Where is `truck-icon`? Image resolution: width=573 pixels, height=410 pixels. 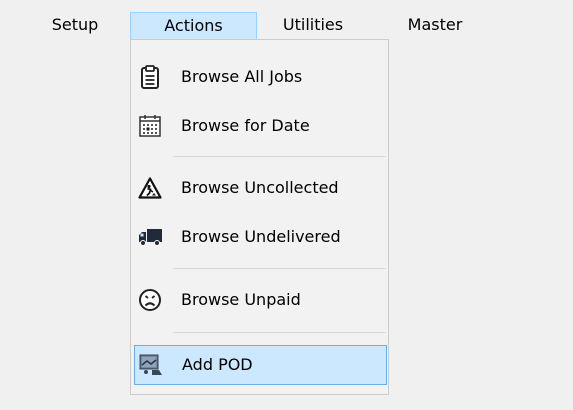
truck-icon is located at coordinates (150, 237).